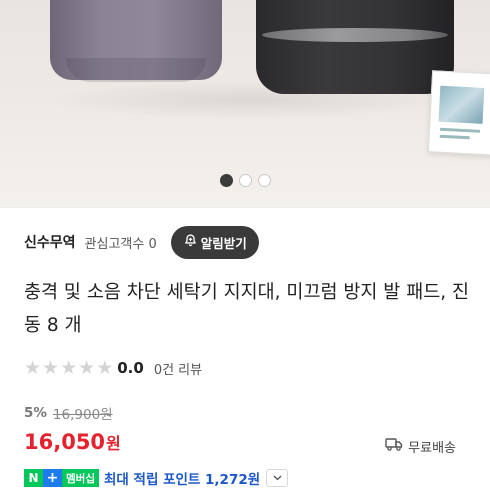 The image size is (490, 490). I want to click on book-cover-picture, so click(461, 104).